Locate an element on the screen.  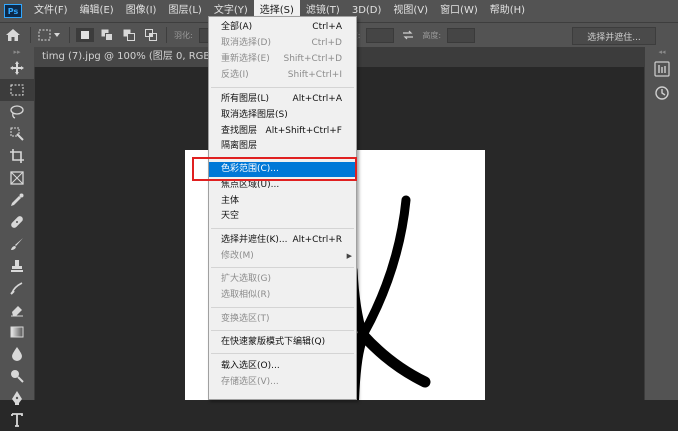
pen-tool-icon is located at coordinates (17, 398).